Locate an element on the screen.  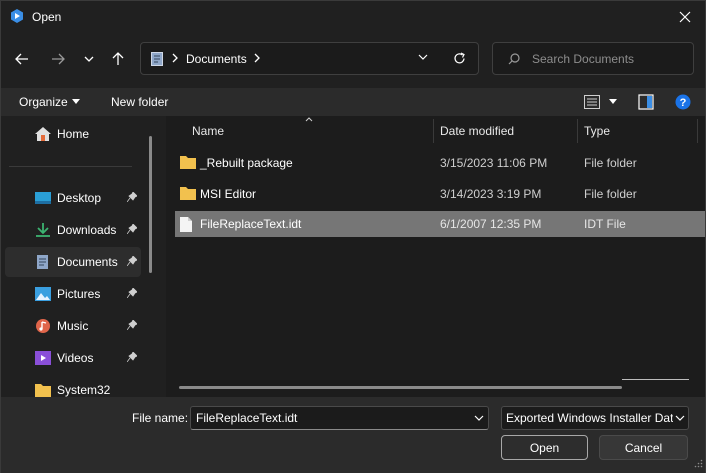
music-icon is located at coordinates (43, 326).